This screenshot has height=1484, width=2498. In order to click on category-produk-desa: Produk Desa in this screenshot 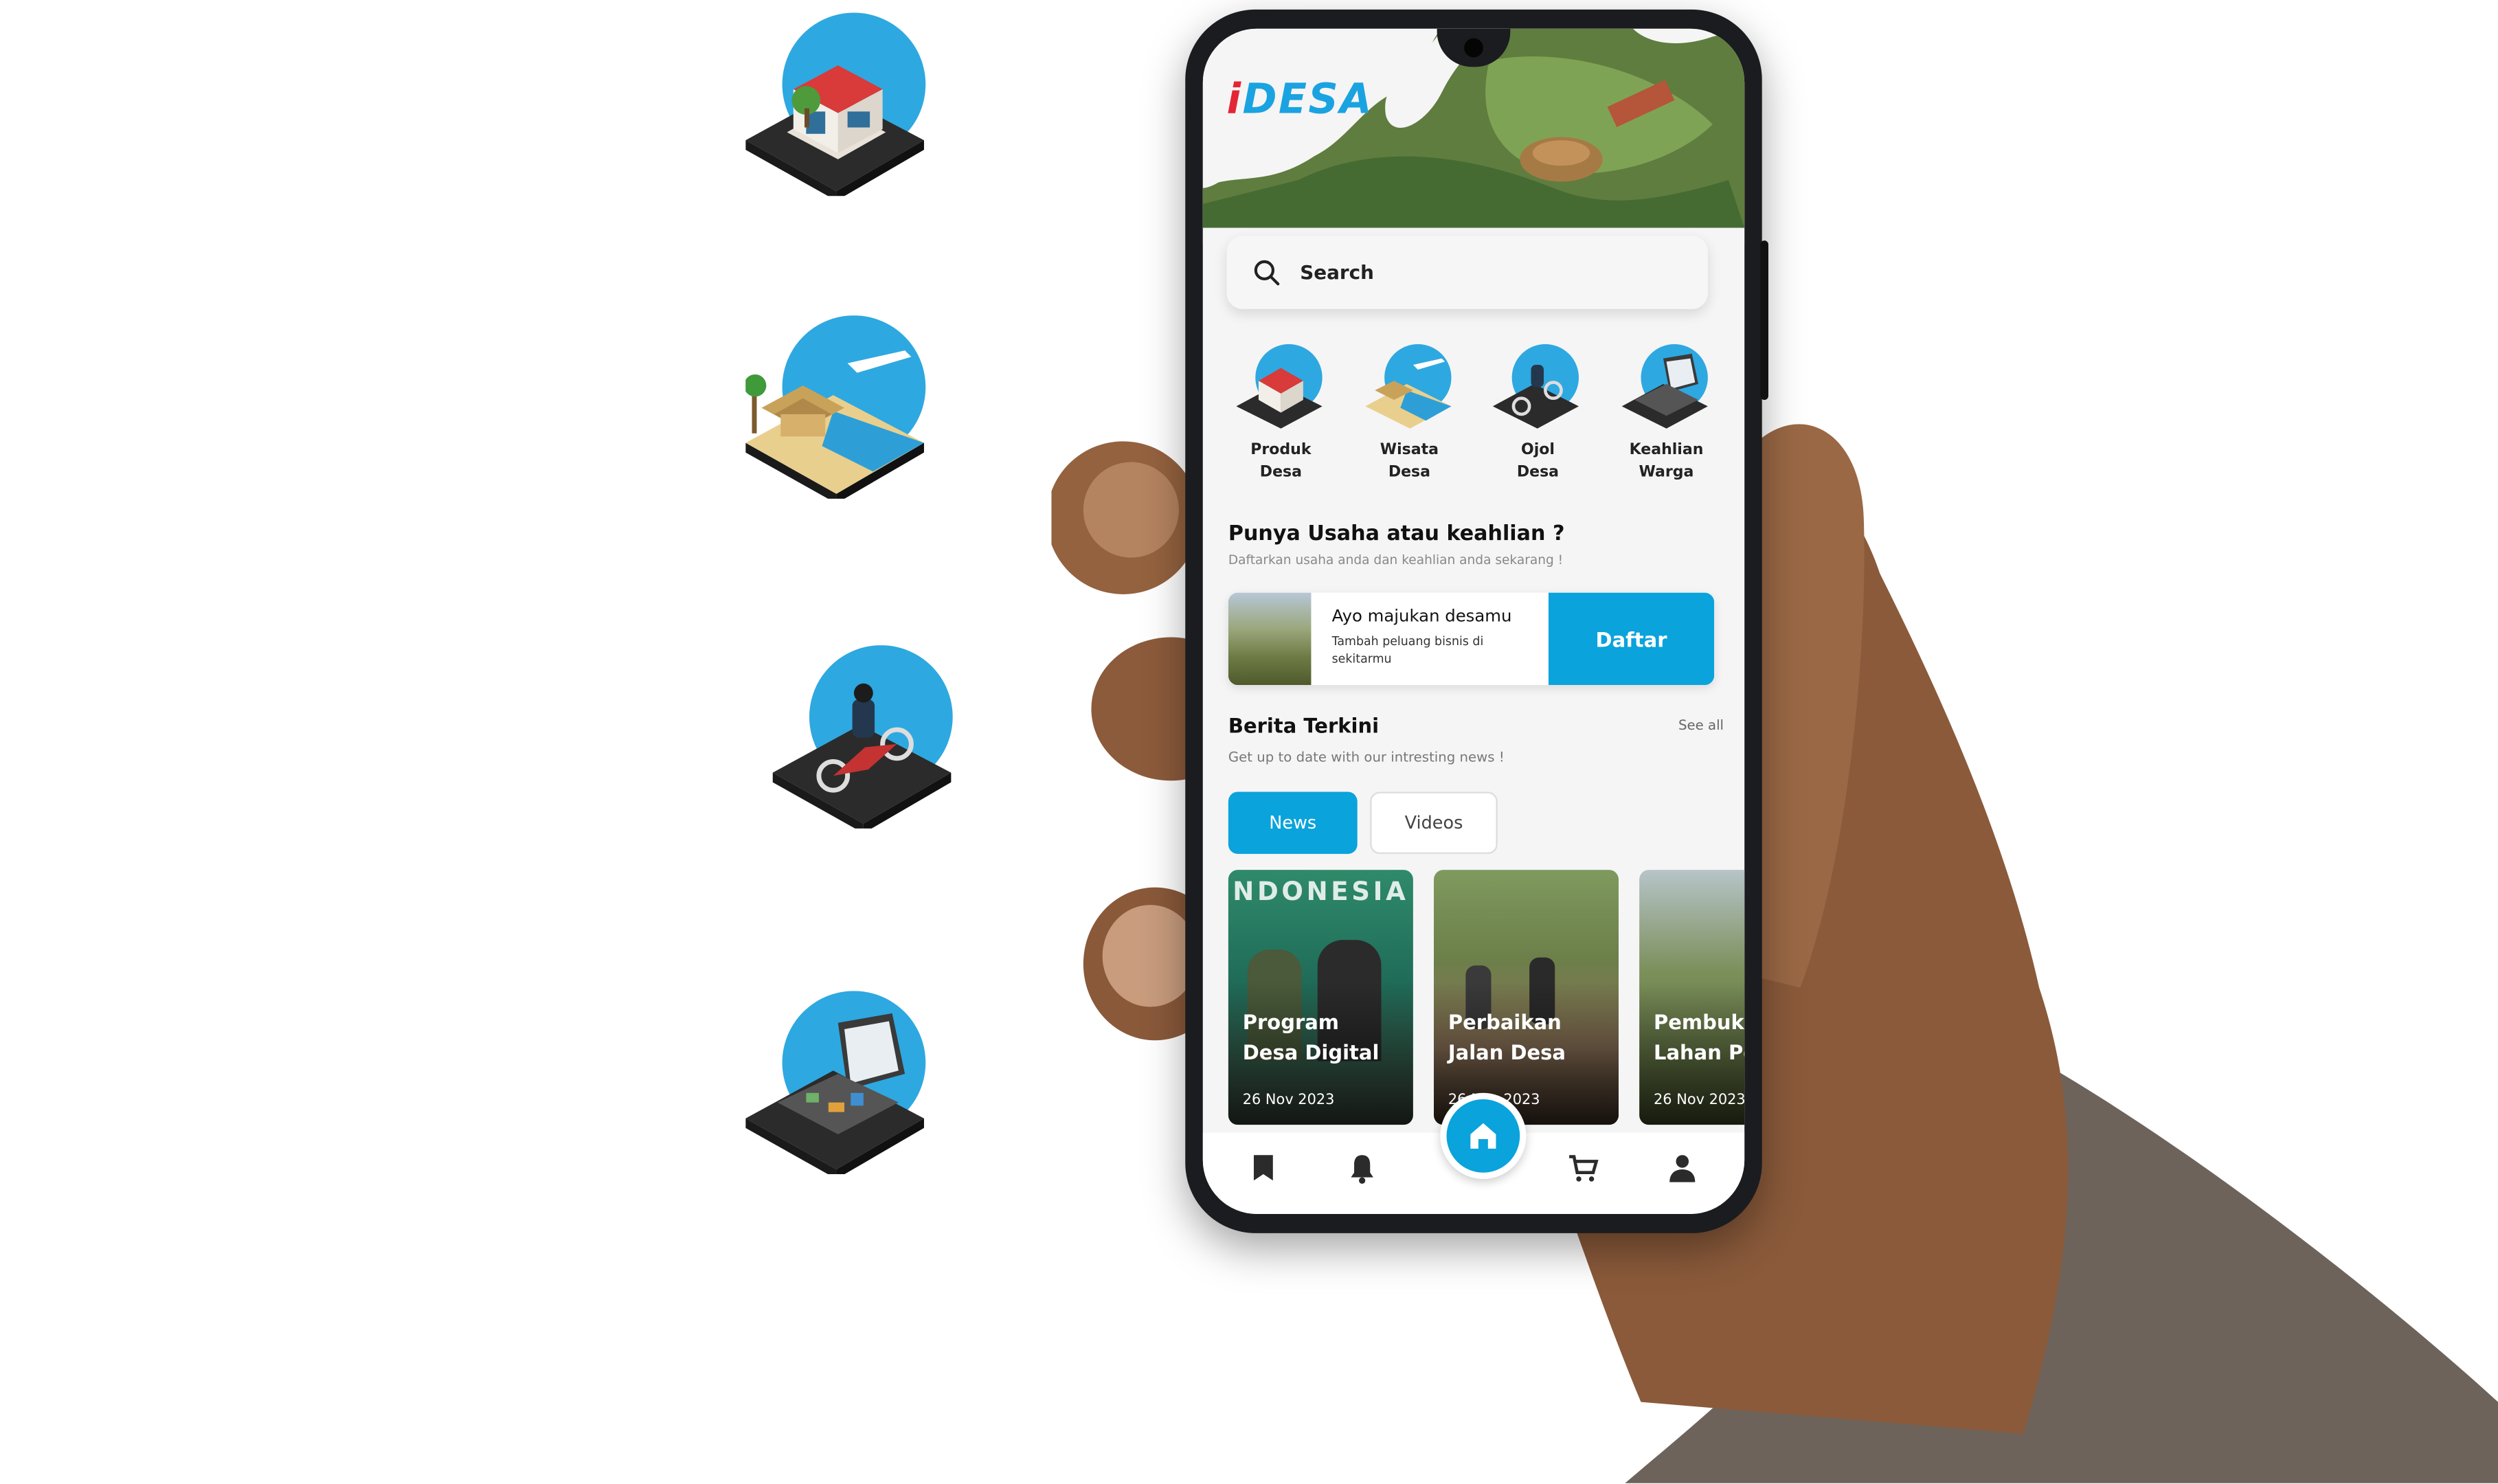, I will do `click(1281, 416)`.